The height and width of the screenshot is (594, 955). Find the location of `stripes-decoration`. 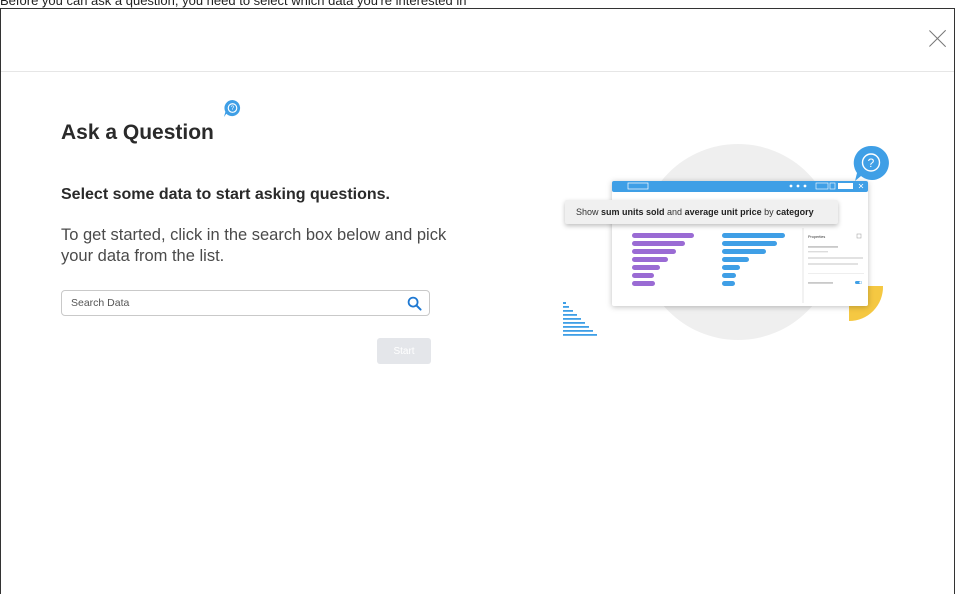

stripes-decoration is located at coordinates (580, 319).